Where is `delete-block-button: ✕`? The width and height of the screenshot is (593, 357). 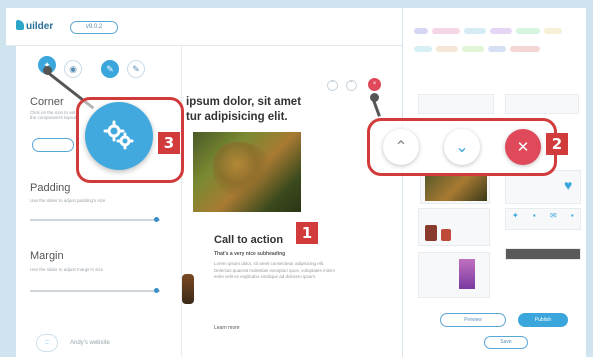 delete-block-button: ✕ is located at coordinates (523, 147).